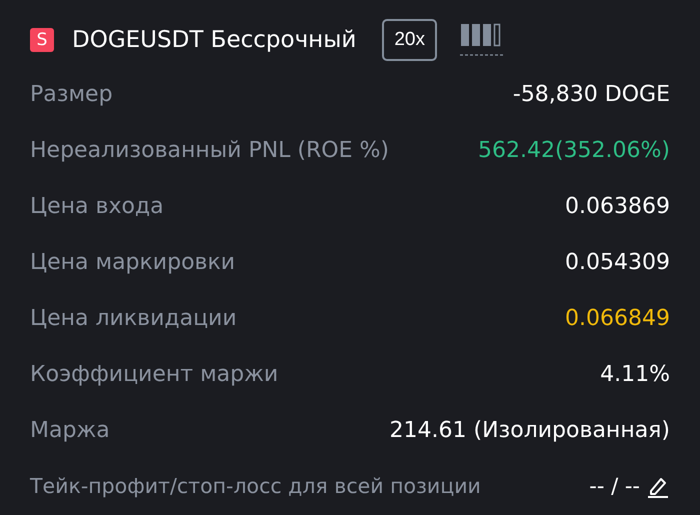 The height and width of the screenshot is (515, 700). I want to click on field-label: Тейк-профит/стоп-лосс для всей позиции, so click(255, 486).